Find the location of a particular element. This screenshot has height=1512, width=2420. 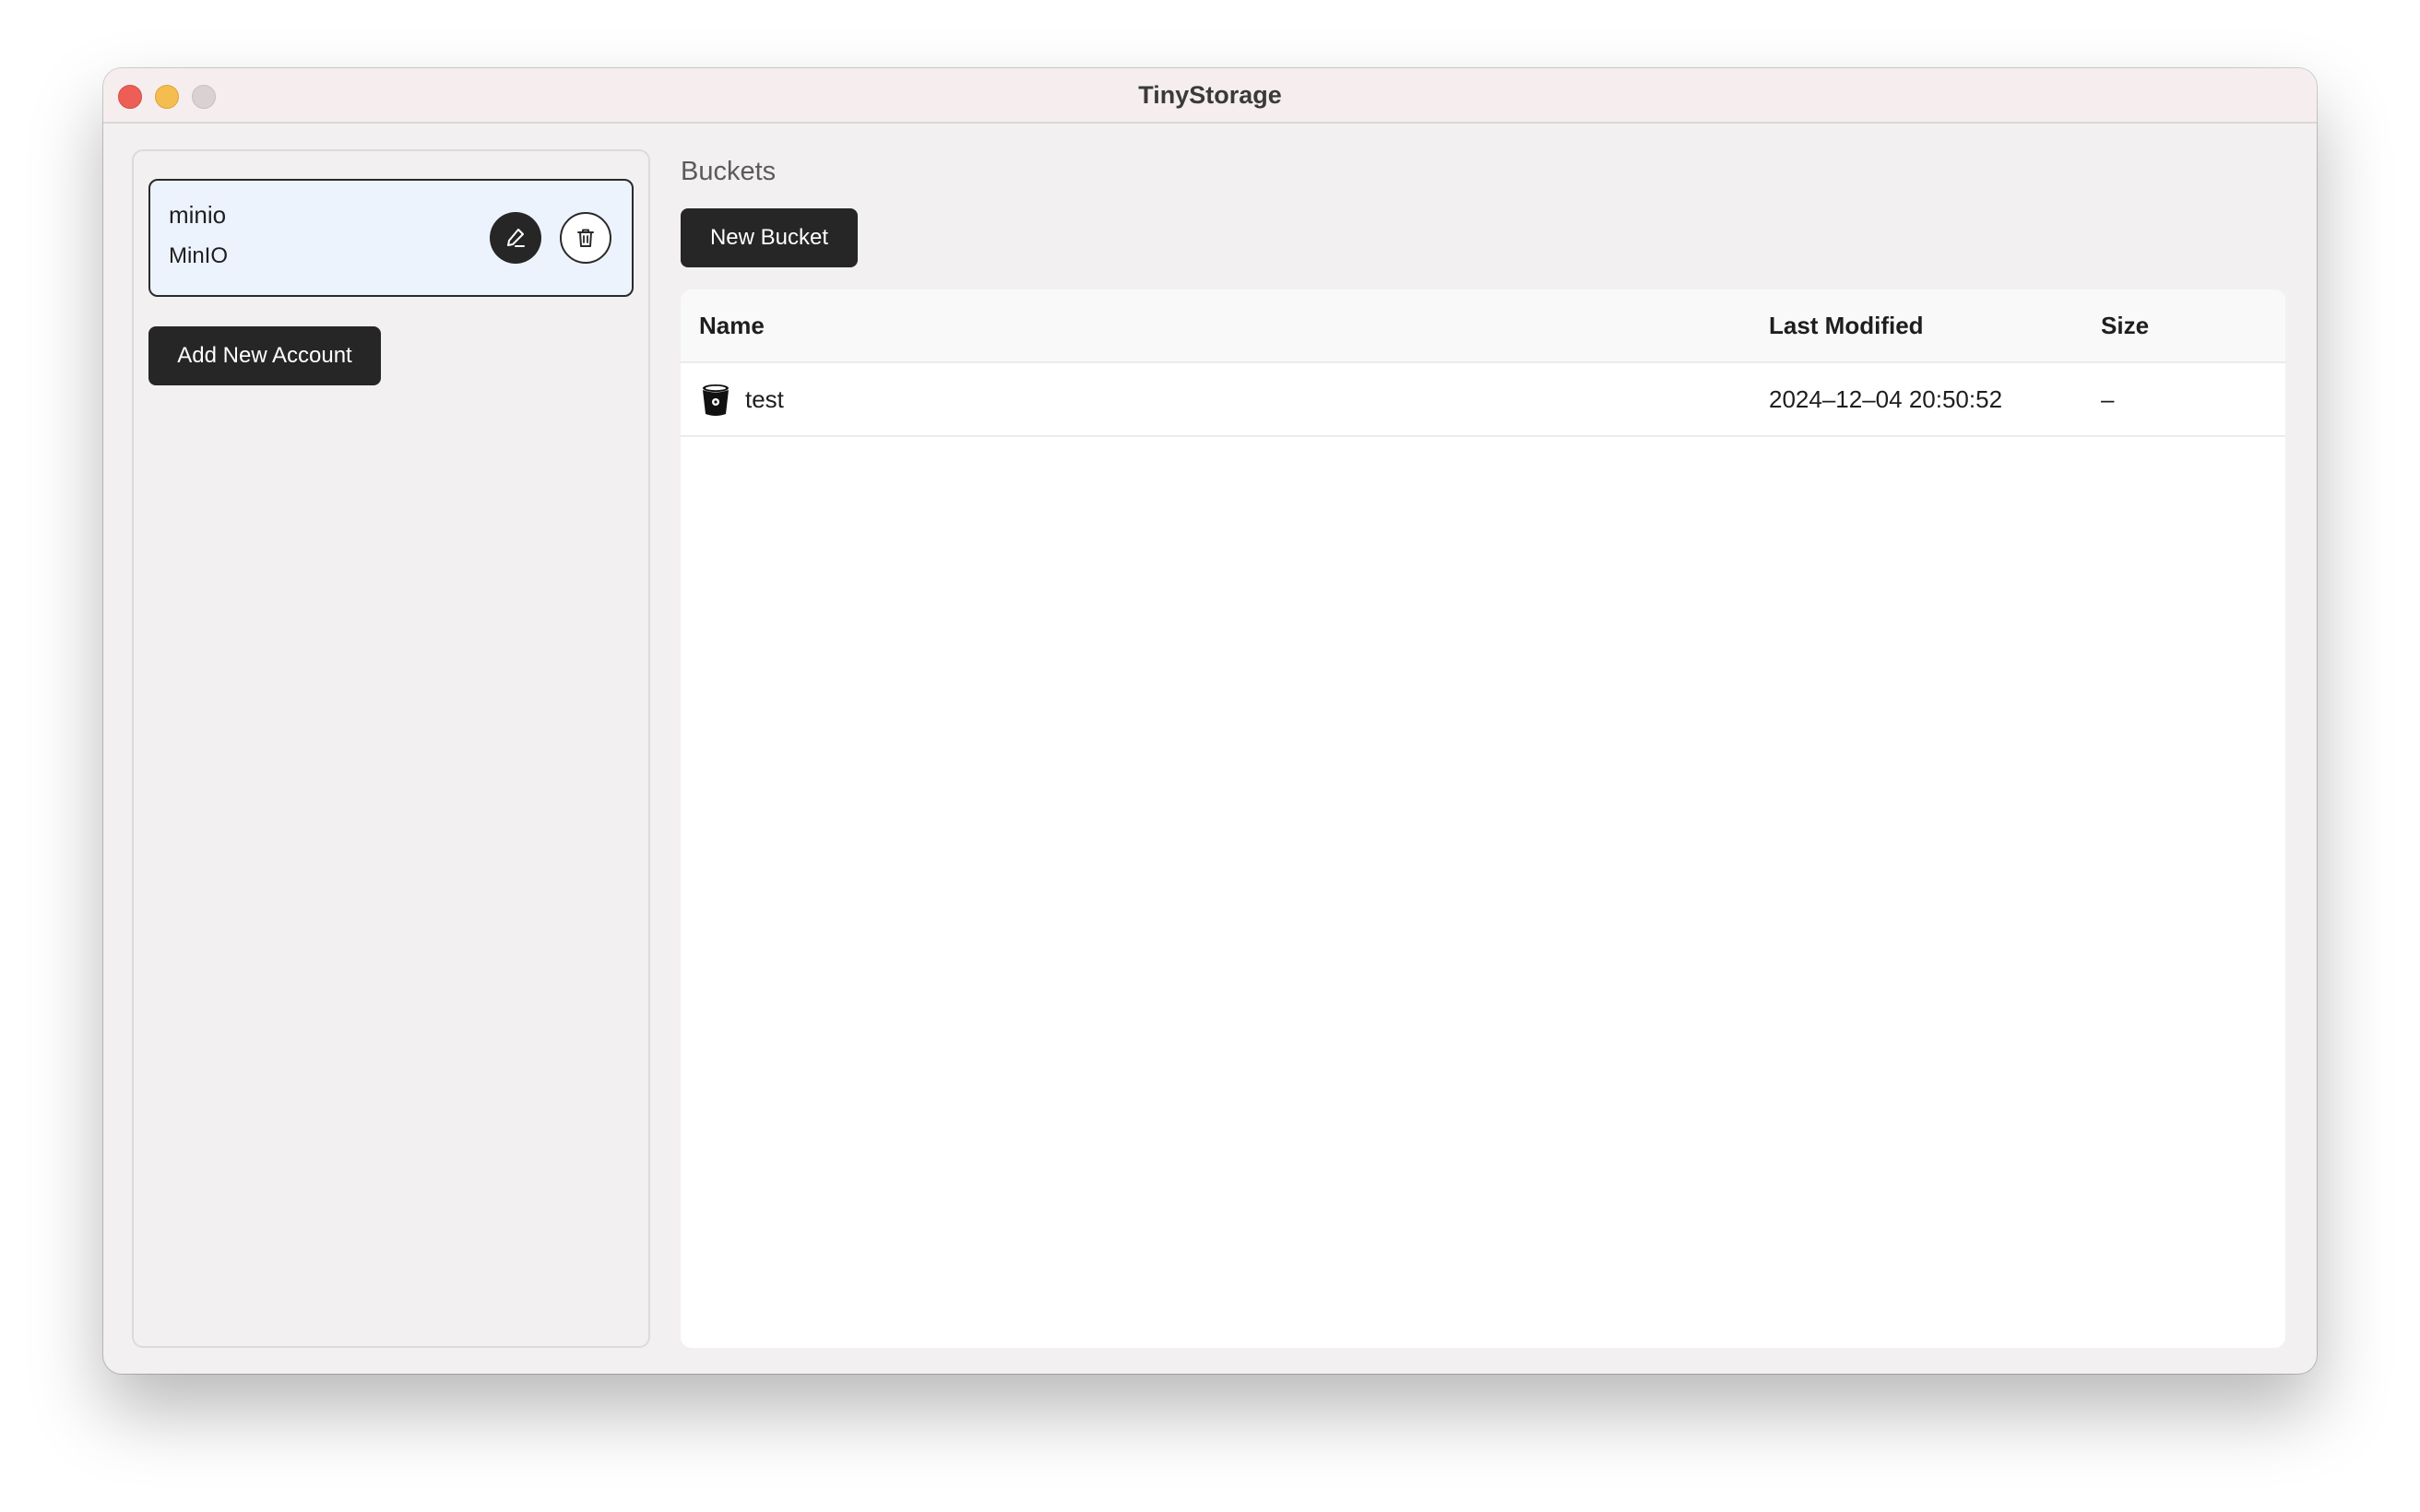

section-title: Buckets is located at coordinates (729, 171).